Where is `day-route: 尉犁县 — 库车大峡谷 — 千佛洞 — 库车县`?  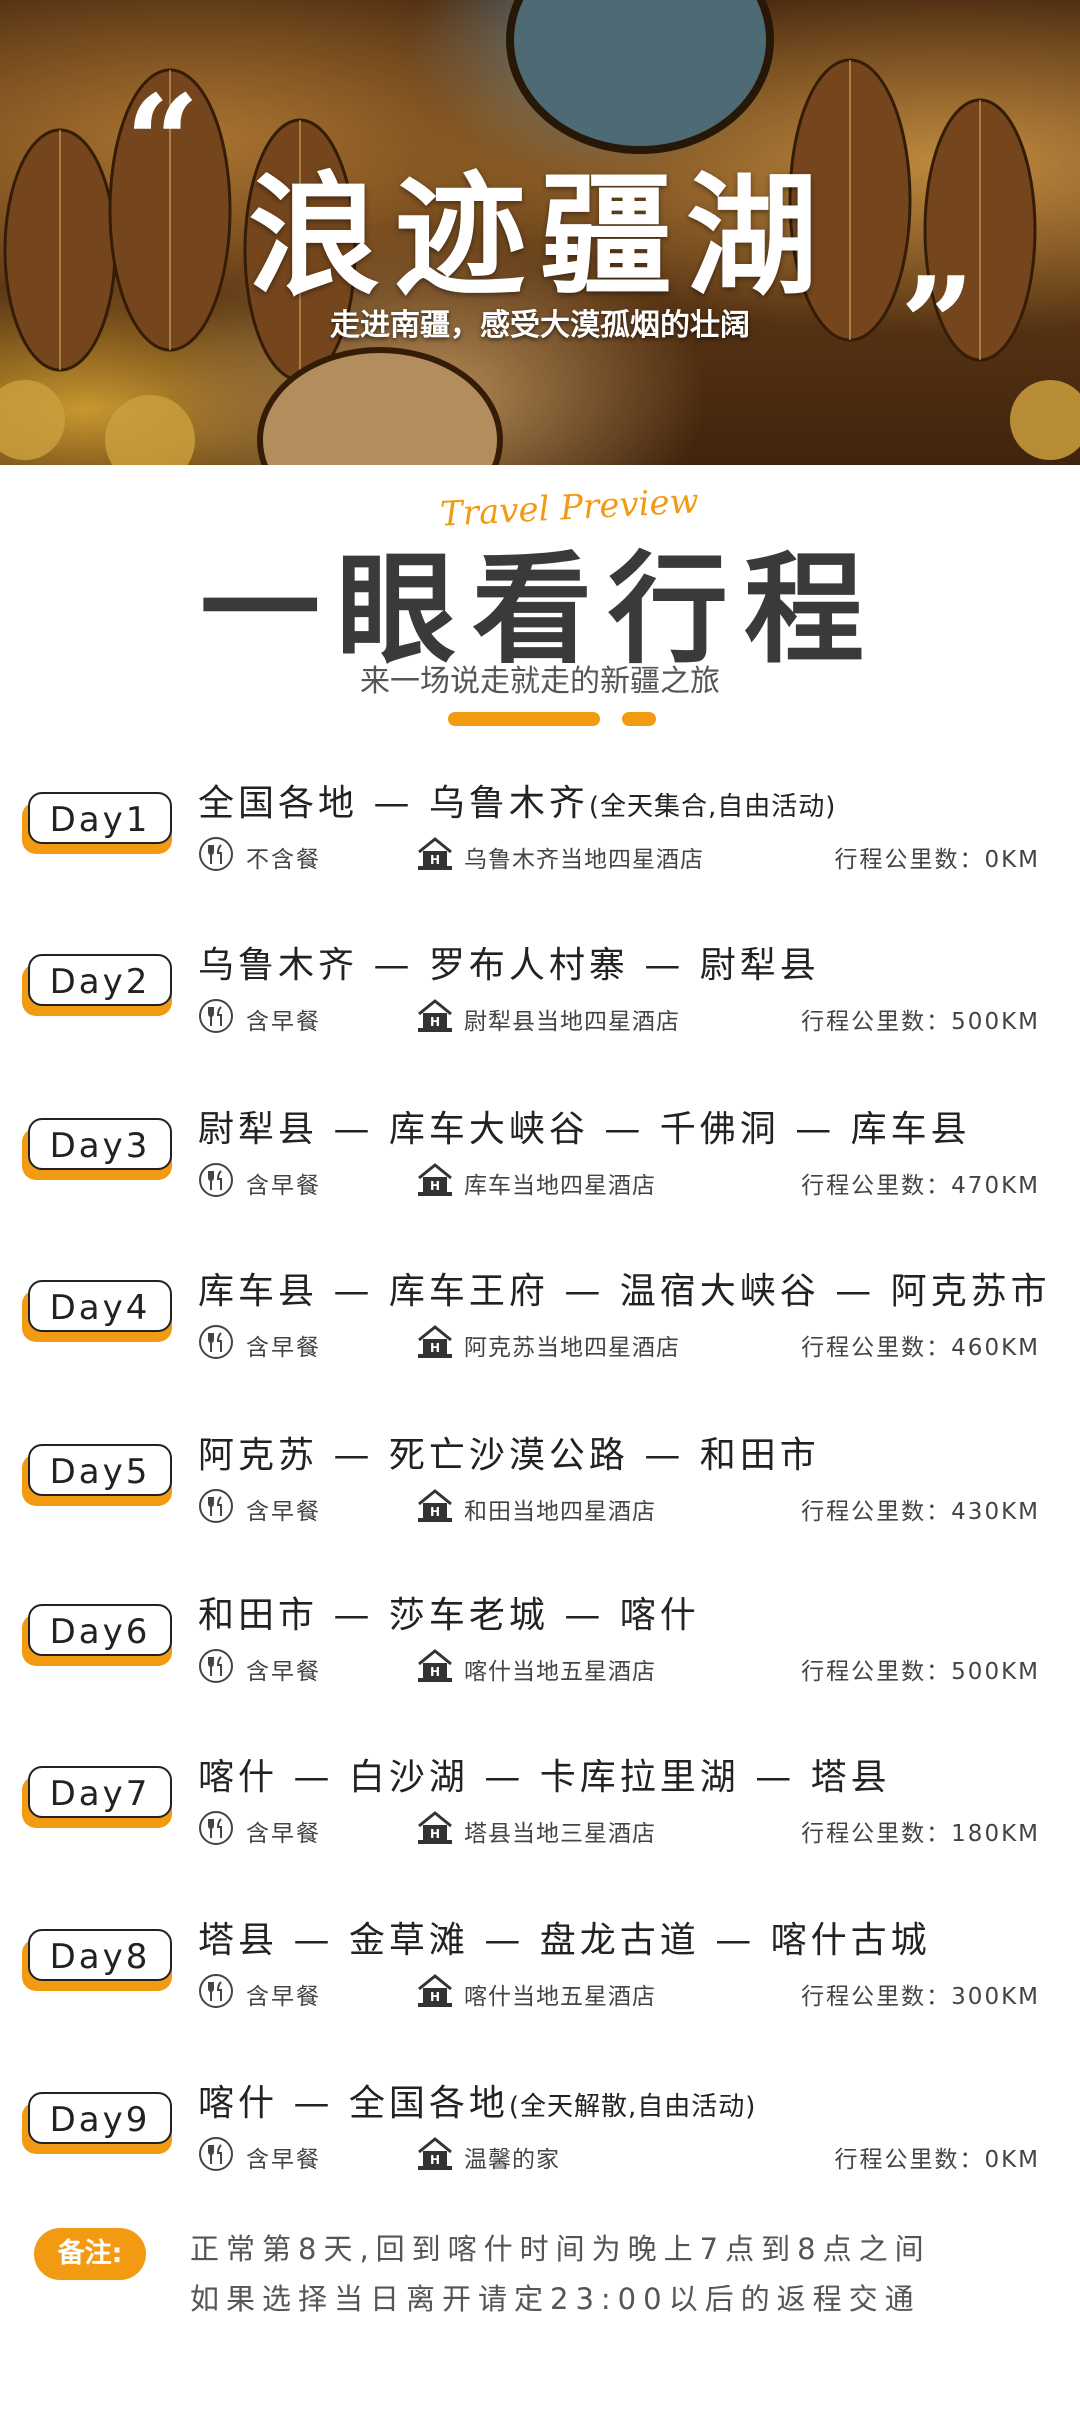 day-route: 尉犁县 — 库车大峡谷 — 千佛洞 — 库车县 is located at coordinates (638, 1126).